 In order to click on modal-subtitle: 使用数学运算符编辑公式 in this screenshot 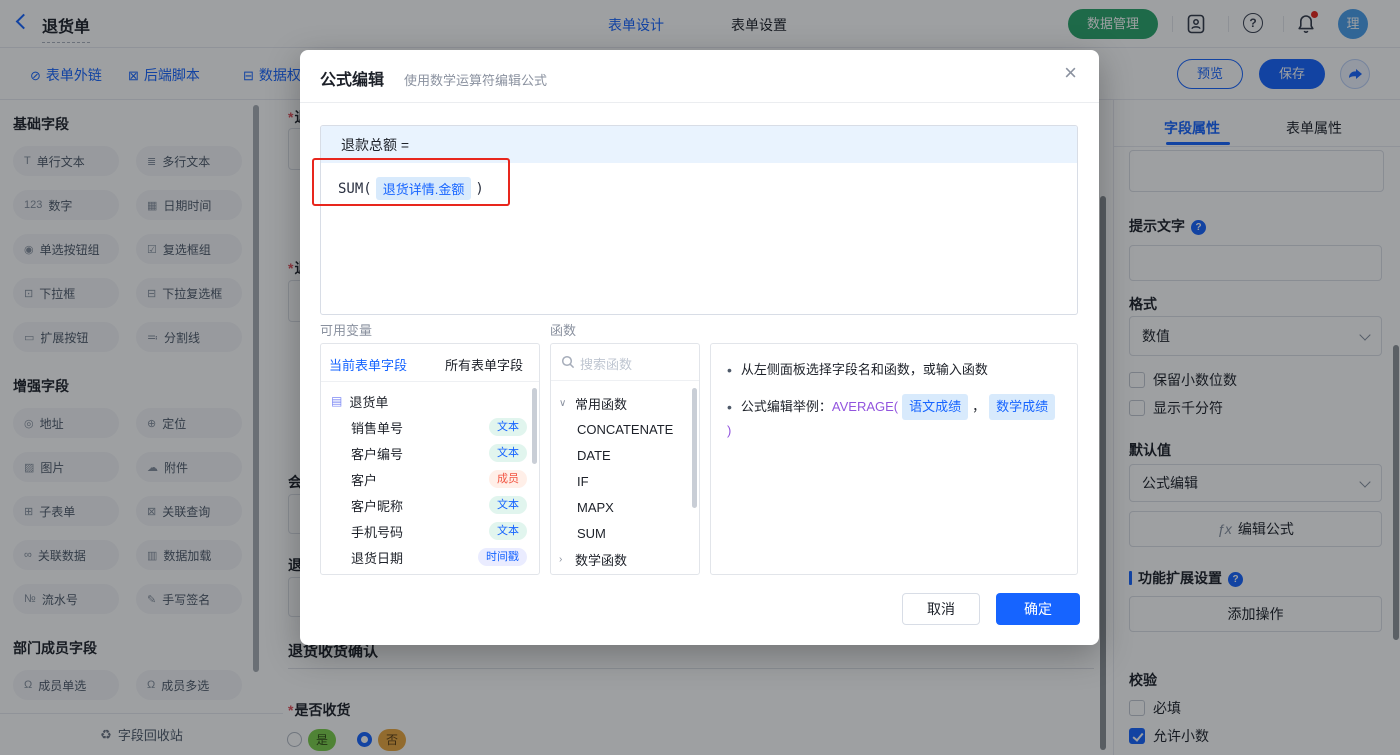, I will do `click(476, 80)`.